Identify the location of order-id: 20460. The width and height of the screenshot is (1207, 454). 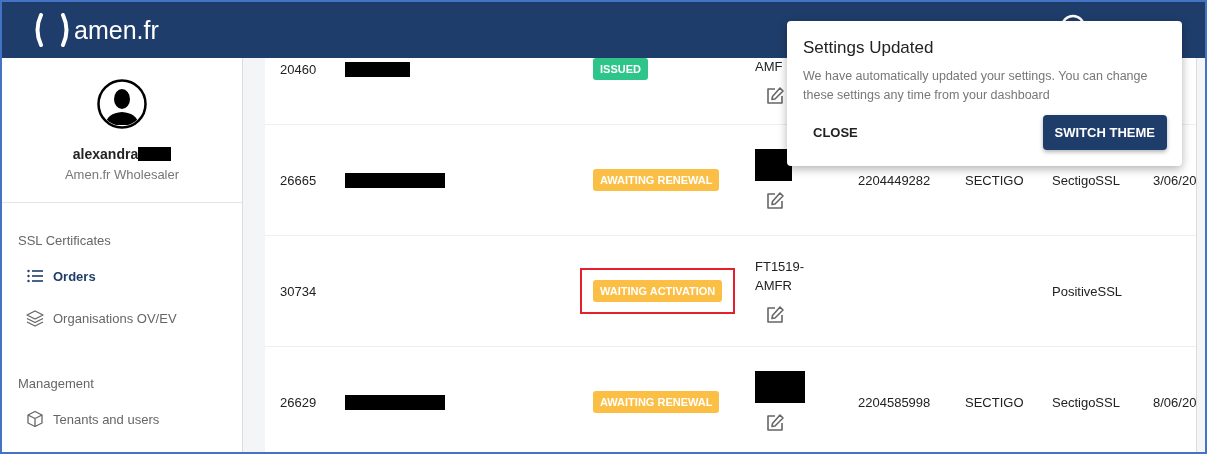
(298, 69).